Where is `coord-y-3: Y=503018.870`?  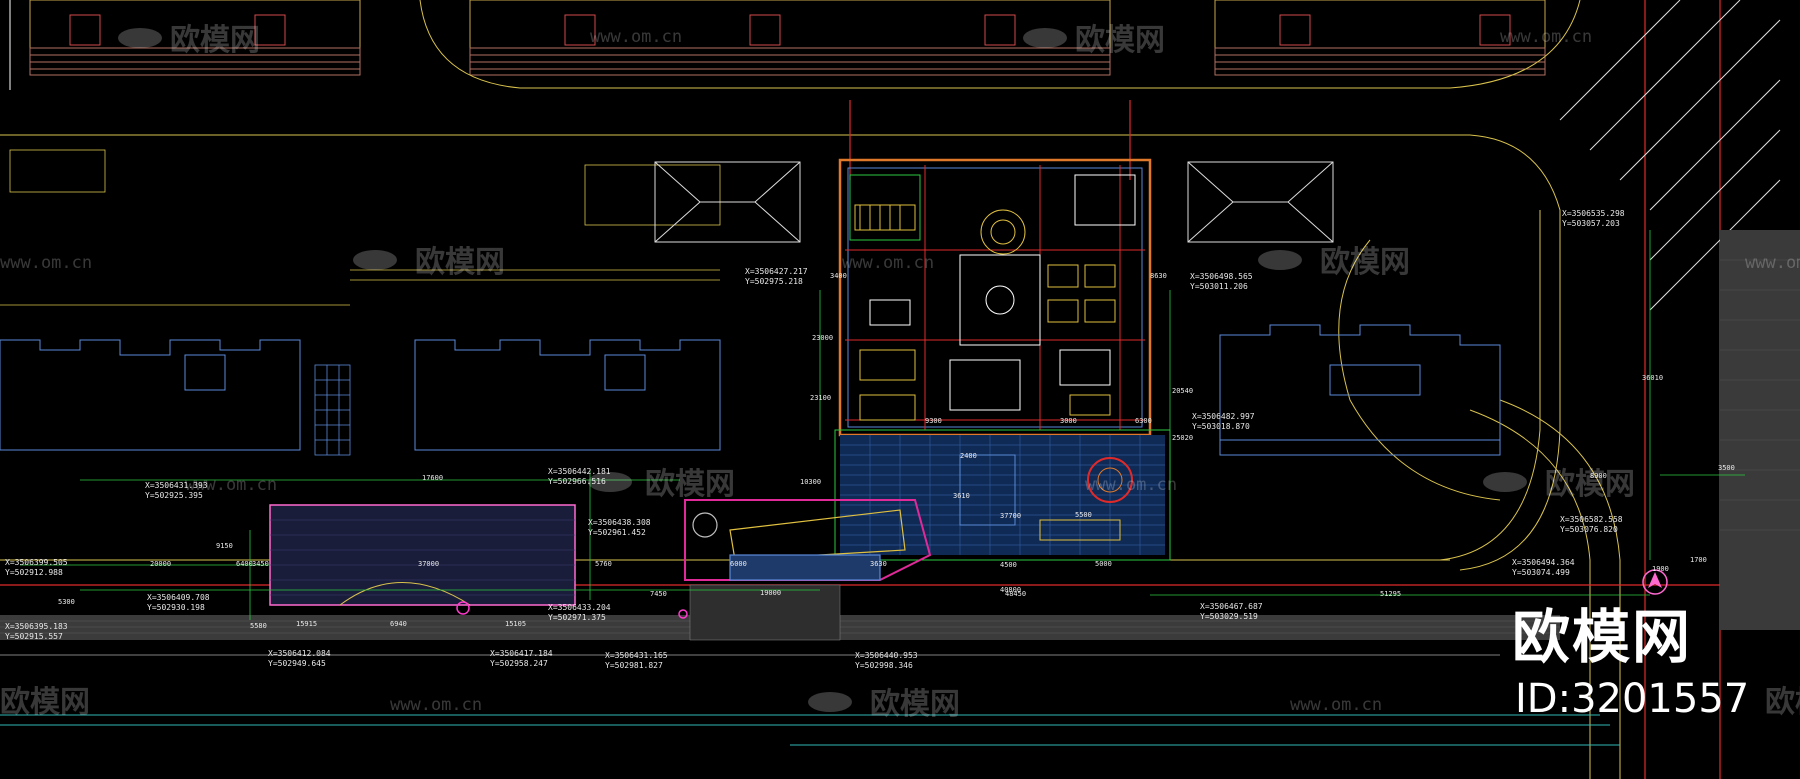 coord-y-3: Y=503018.870 is located at coordinates (1221, 426).